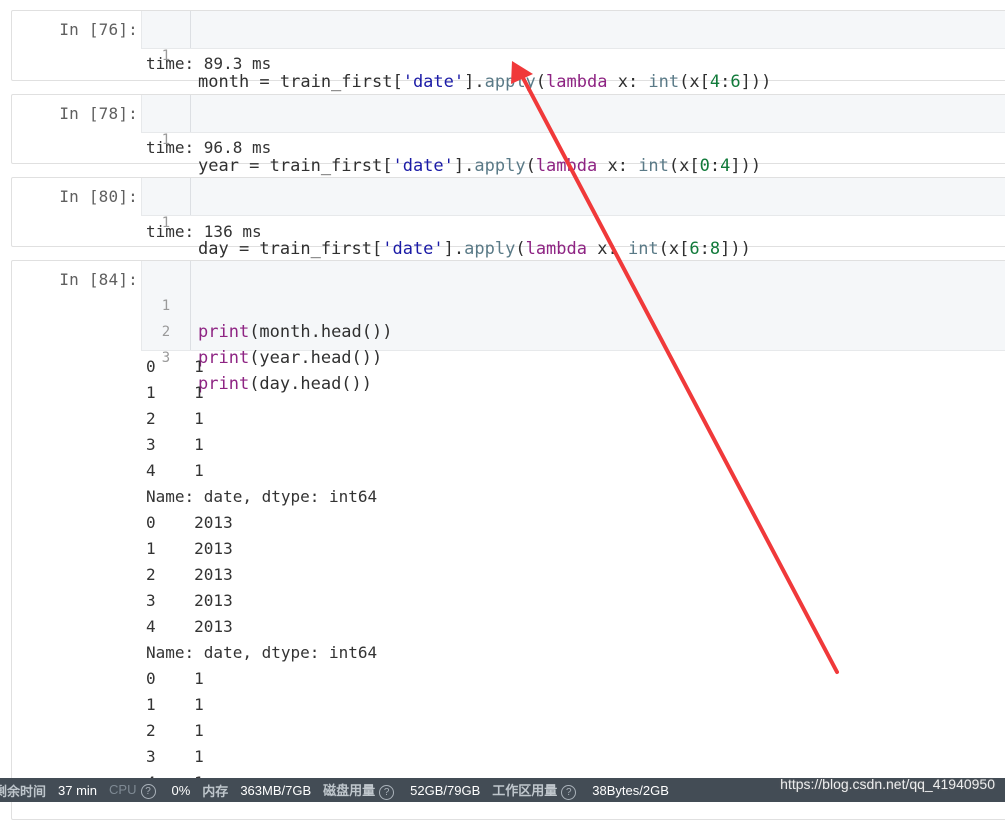 The height and width of the screenshot is (820, 1005). Describe the element at coordinates (522, 72) in the screenshot. I see `arrow-head` at that location.